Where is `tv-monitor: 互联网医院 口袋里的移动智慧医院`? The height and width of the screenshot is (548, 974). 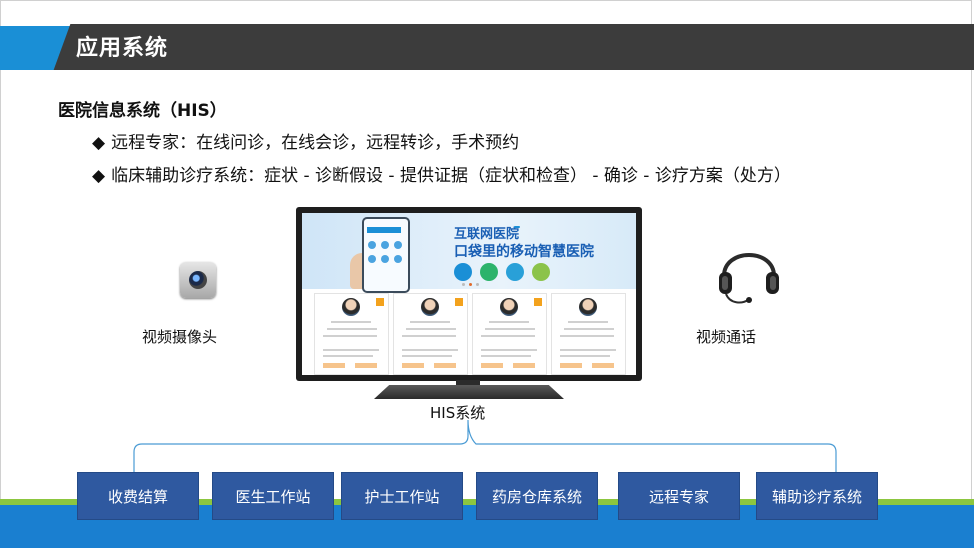 tv-monitor: 互联网医院 口袋里的移动智慧医院 is located at coordinates (469, 294).